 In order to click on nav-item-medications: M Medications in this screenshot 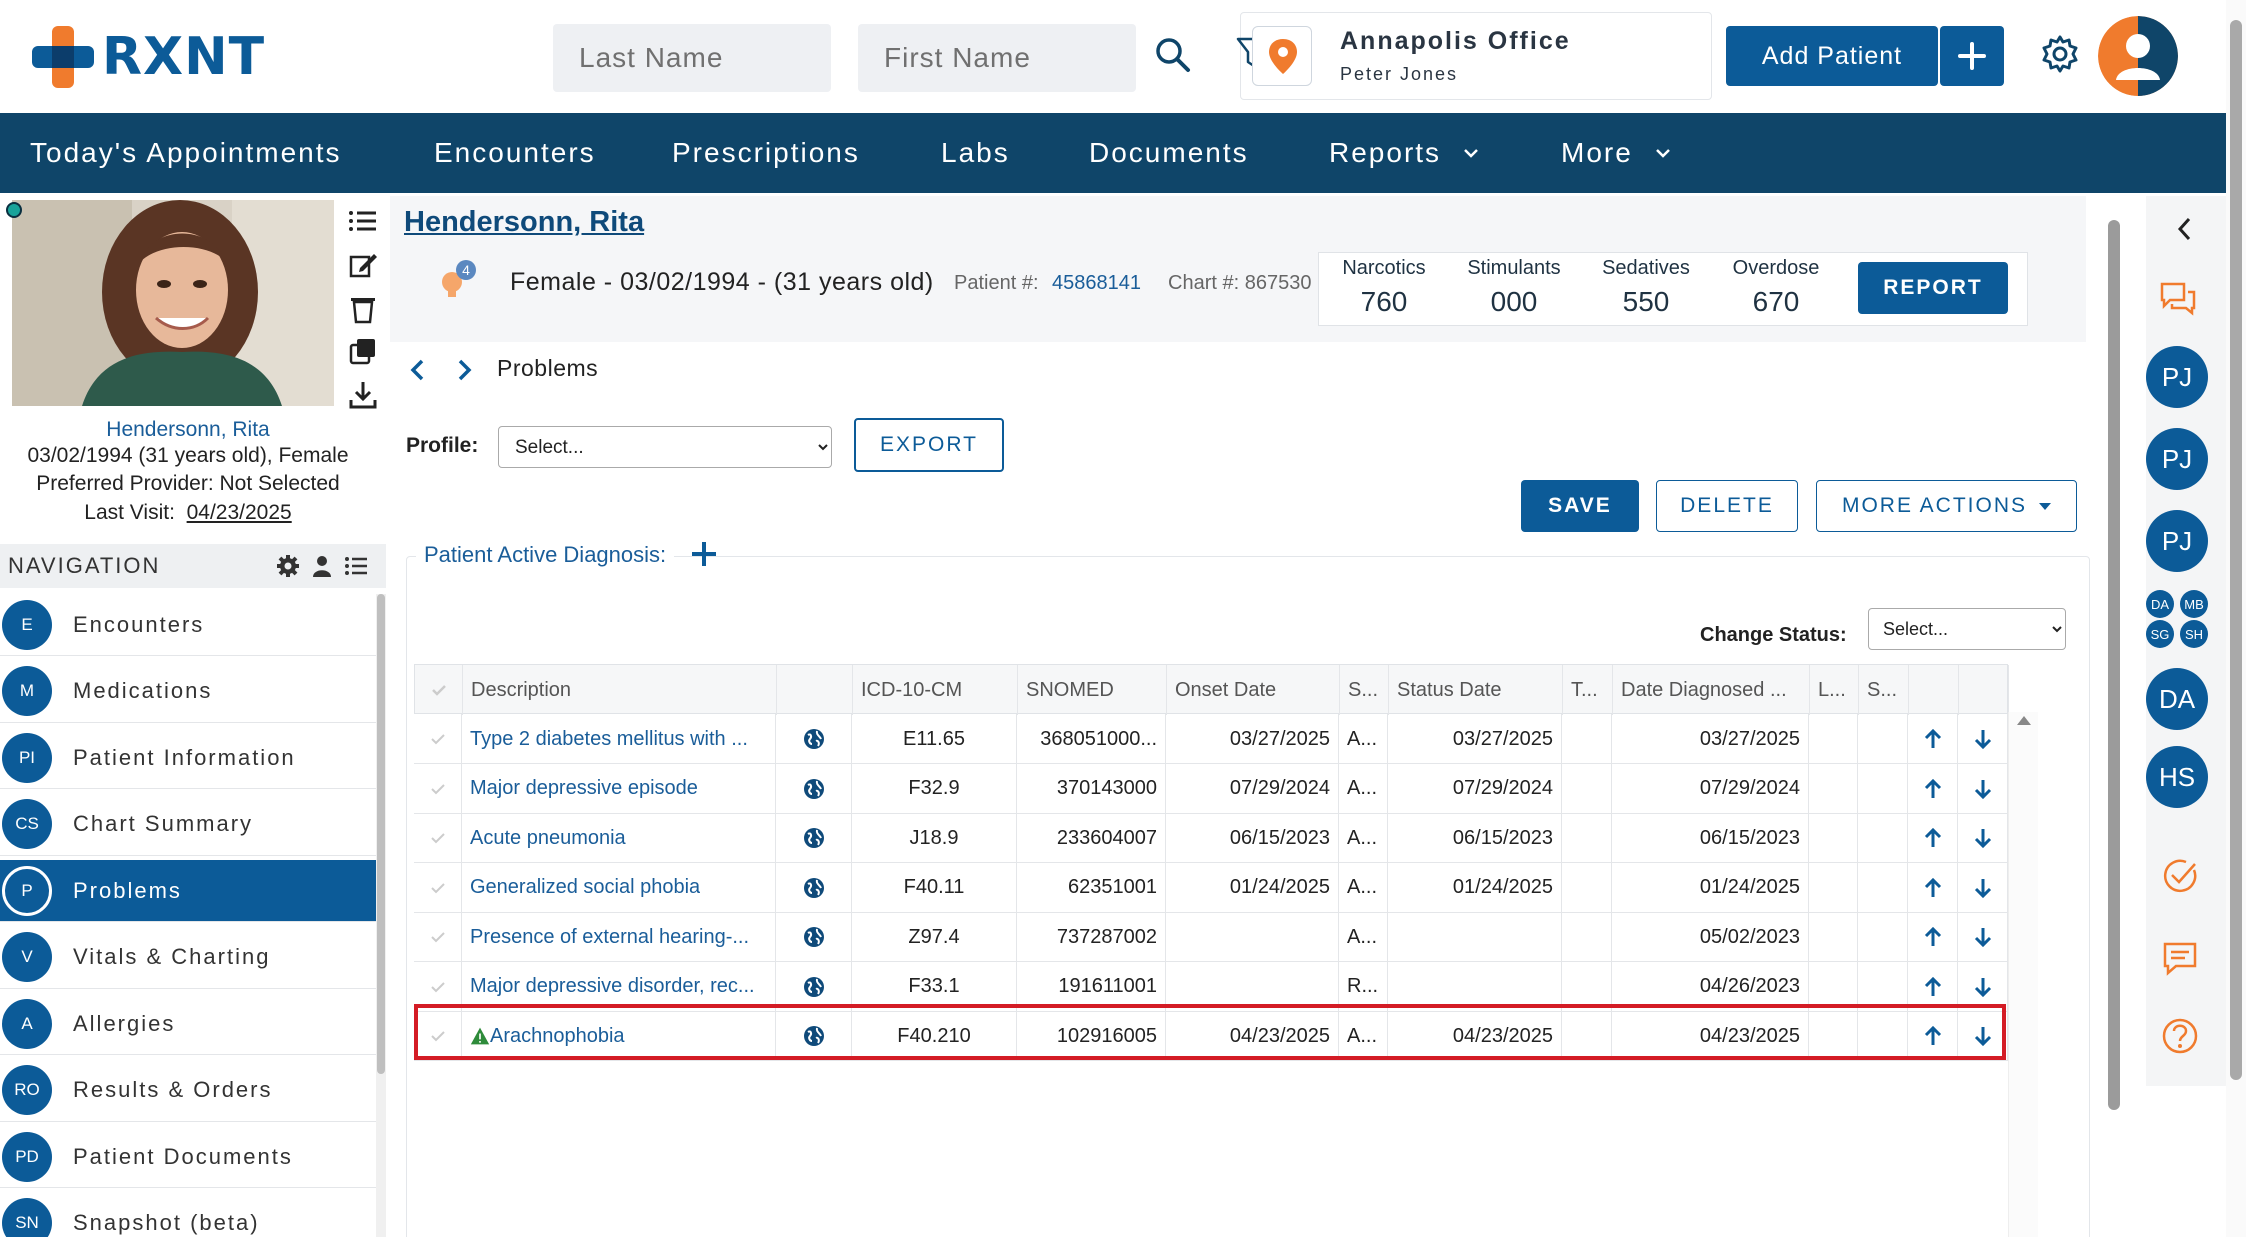, I will do `click(188, 692)`.